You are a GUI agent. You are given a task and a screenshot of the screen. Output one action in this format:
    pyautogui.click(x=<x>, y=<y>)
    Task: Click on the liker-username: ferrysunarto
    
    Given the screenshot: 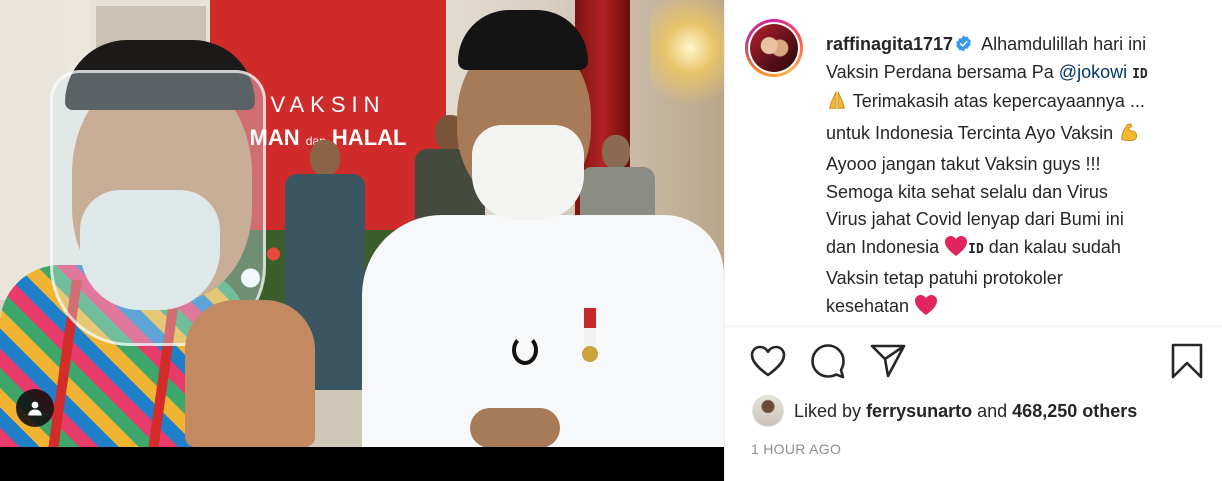 What is the action you would take?
    pyautogui.click(x=919, y=411)
    